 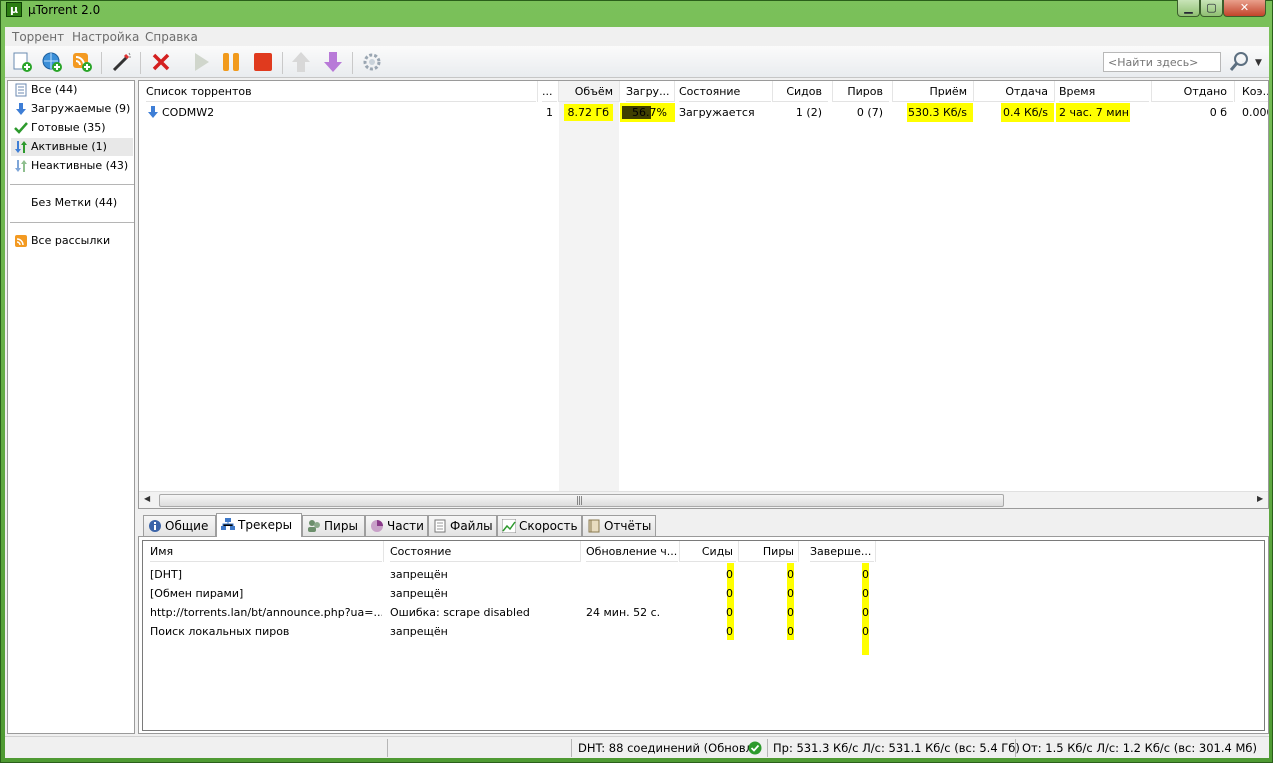 I want to click on maximize-button: ▢, so click(x=1211, y=8).